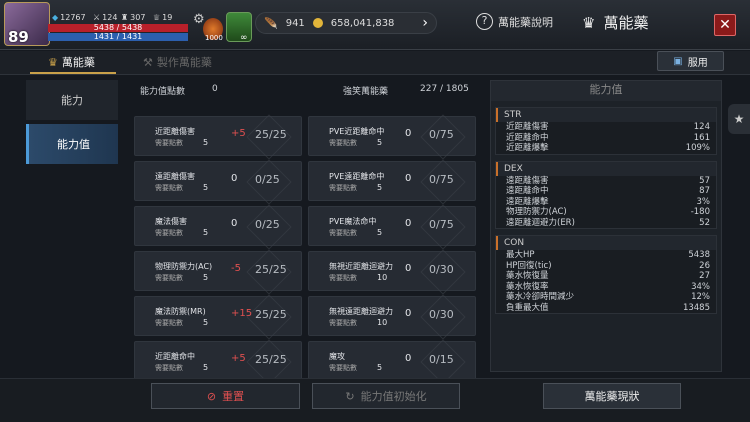 The width and height of the screenshot is (750, 422). Describe the element at coordinates (386, 396) in the screenshot. I see `init-button: ↻ 能力值初始化` at that location.